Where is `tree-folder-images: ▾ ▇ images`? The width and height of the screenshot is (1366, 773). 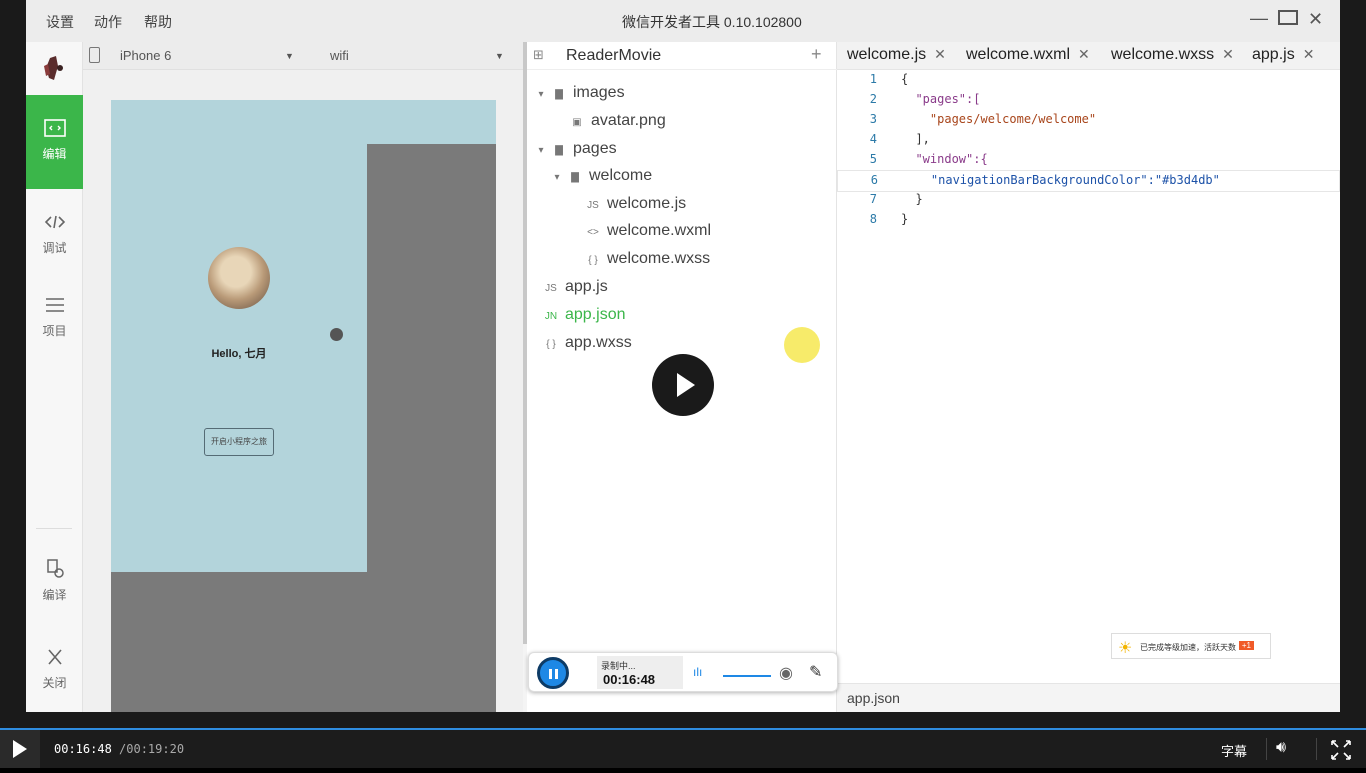 tree-folder-images: ▾ ▇ images is located at coordinates (581, 93).